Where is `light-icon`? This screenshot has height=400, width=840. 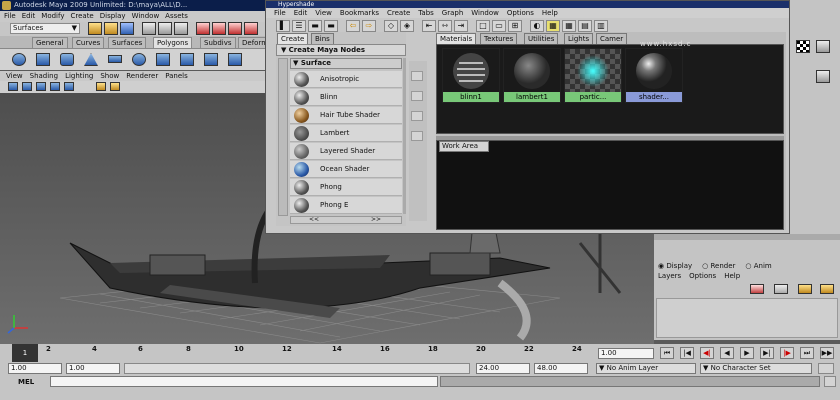 light-icon is located at coordinates (69, 86).